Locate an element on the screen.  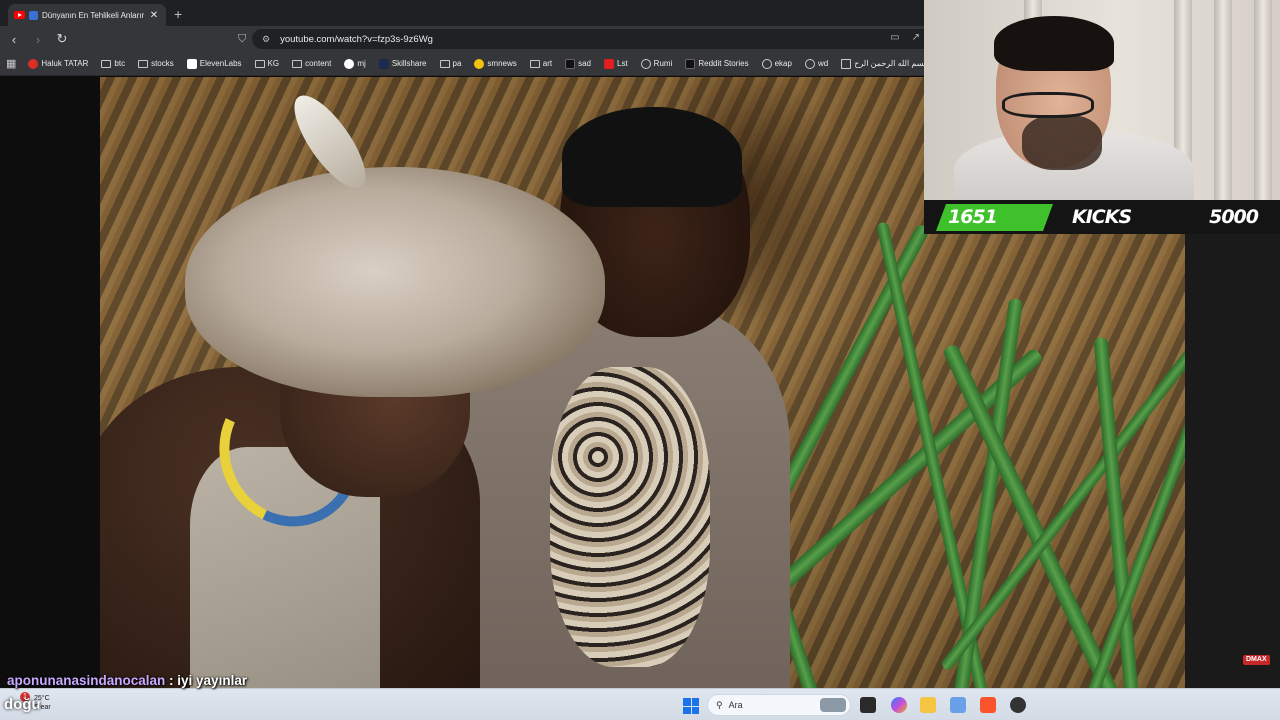
bookmark-item: pa is located at coordinates (450, 63).